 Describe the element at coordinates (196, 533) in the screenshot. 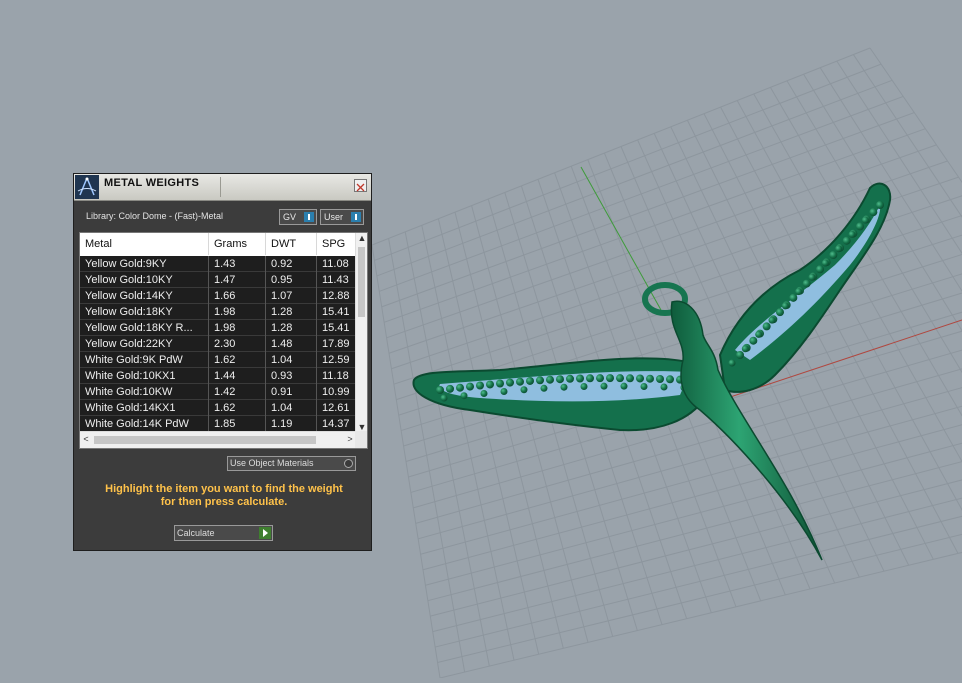

I see `calculate-label: Calculate` at that location.